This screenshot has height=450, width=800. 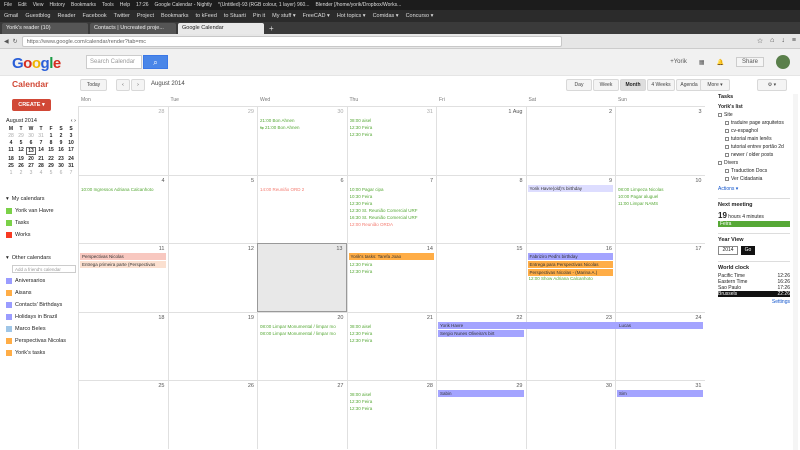 What do you see at coordinates (93, 85) in the screenshot?
I see `today-button: Today` at bounding box center [93, 85].